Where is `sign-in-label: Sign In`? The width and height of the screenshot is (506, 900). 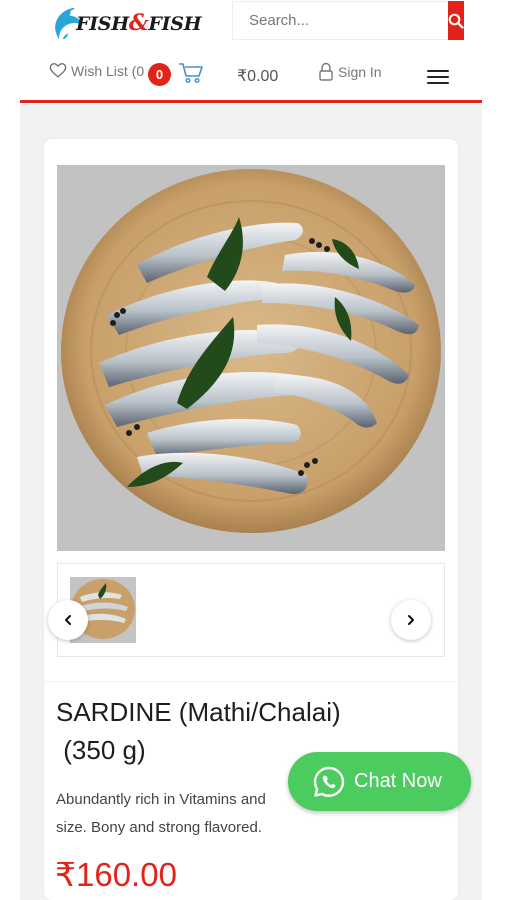
sign-in-label: Sign In is located at coordinates (360, 72).